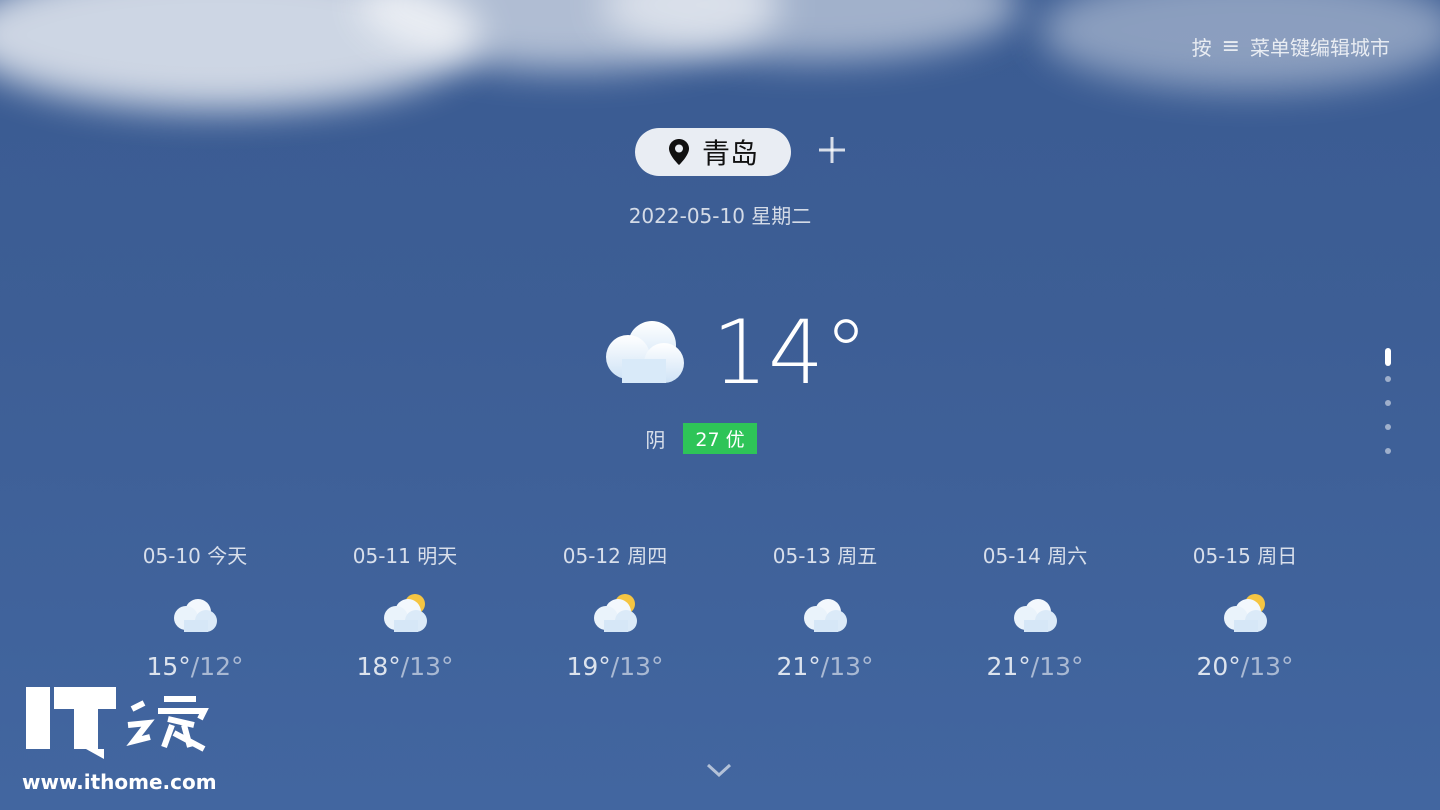 The image size is (1440, 810). I want to click on edit-city-hint: 按 ≡ 菜单键编辑城市, so click(1291, 46).